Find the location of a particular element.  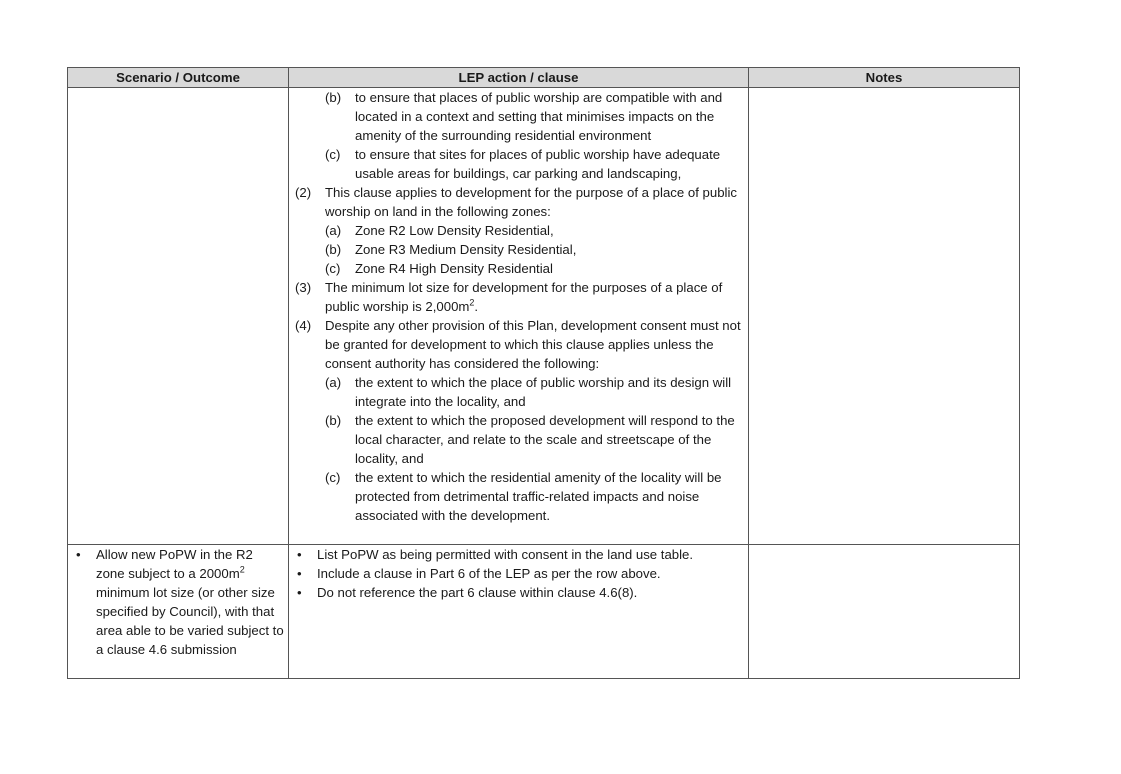

clause-label: (2) is located at coordinates (303, 192).